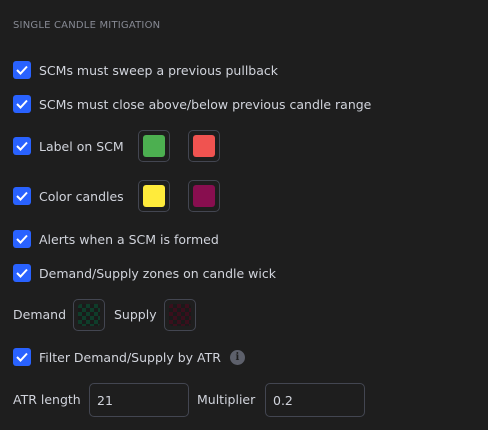 This screenshot has height=430, width=488. I want to click on close-range-checkbox, so click(22, 104).